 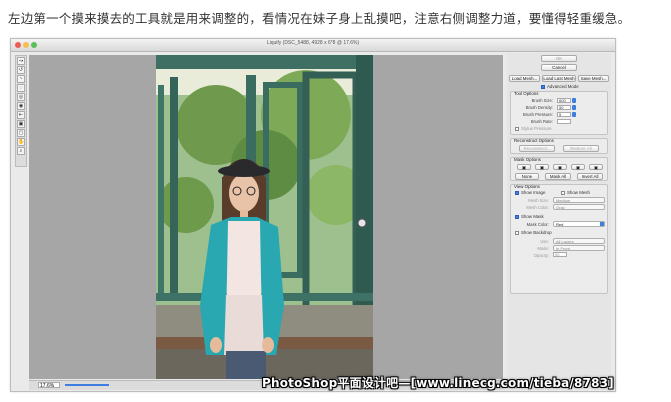 What do you see at coordinates (21, 61) in the screenshot?
I see `forward-warp-tool-icon: ↝` at bounding box center [21, 61].